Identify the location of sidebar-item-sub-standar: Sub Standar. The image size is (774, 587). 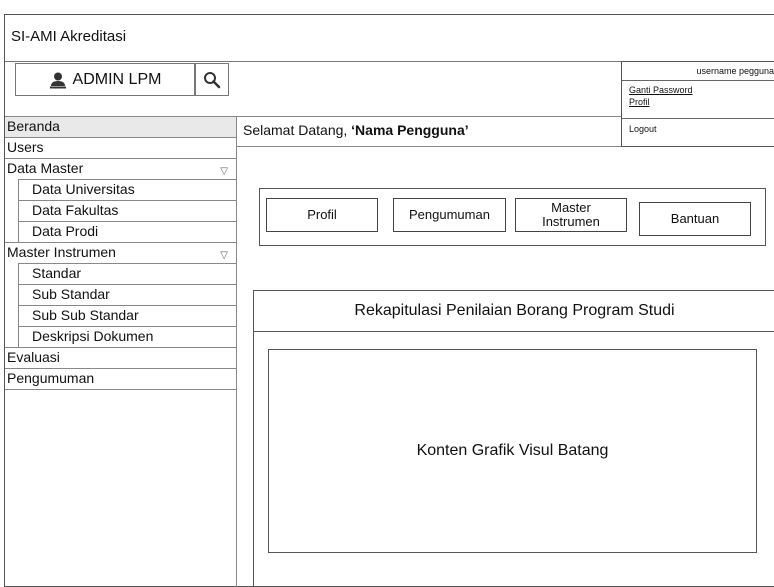
(127, 294).